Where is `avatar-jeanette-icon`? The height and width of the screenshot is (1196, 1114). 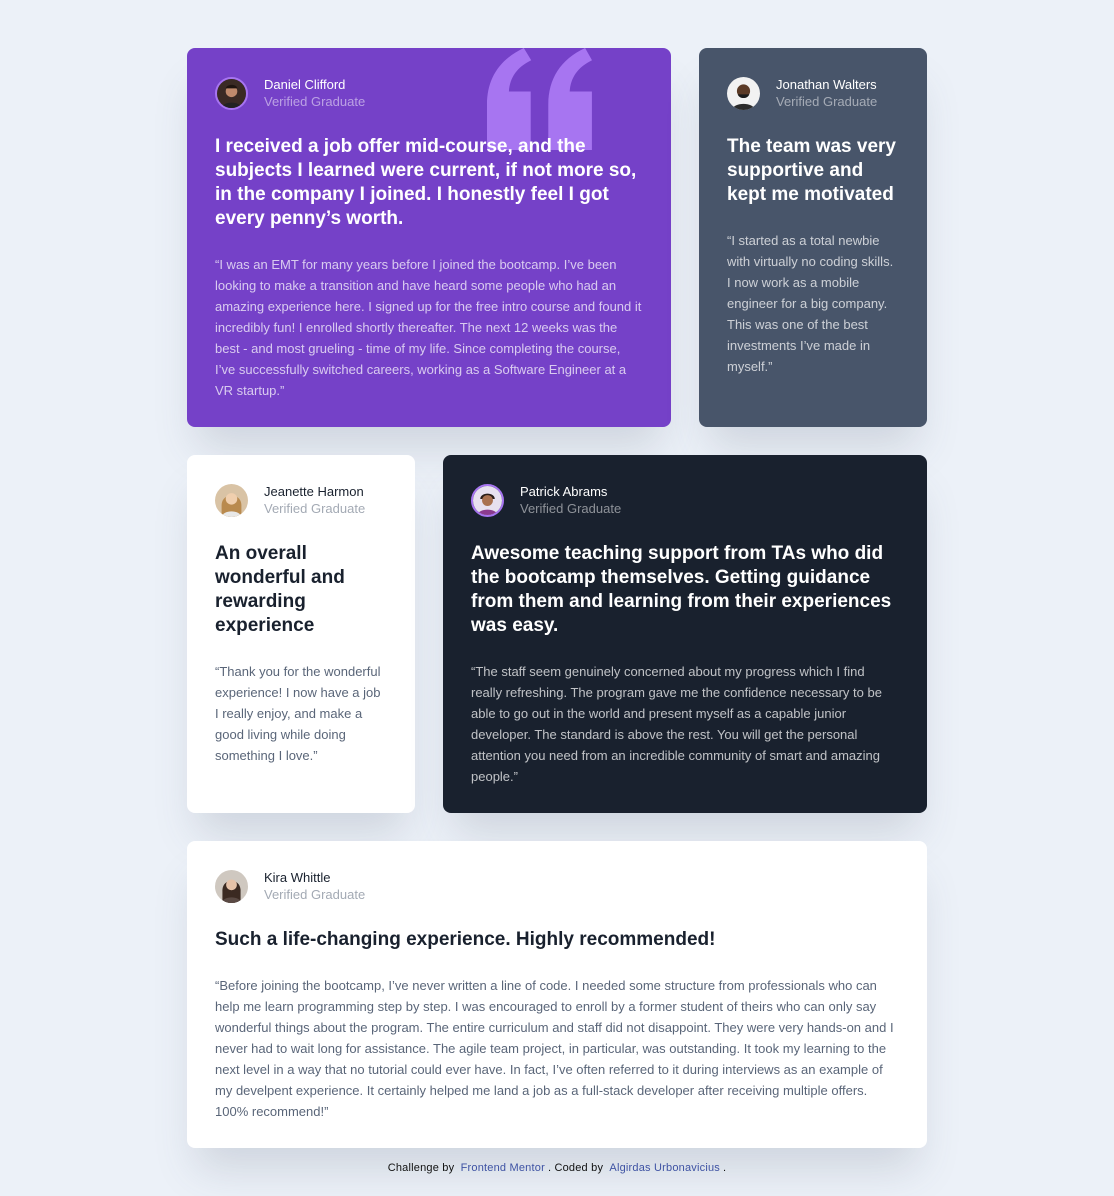 avatar-jeanette-icon is located at coordinates (231, 500).